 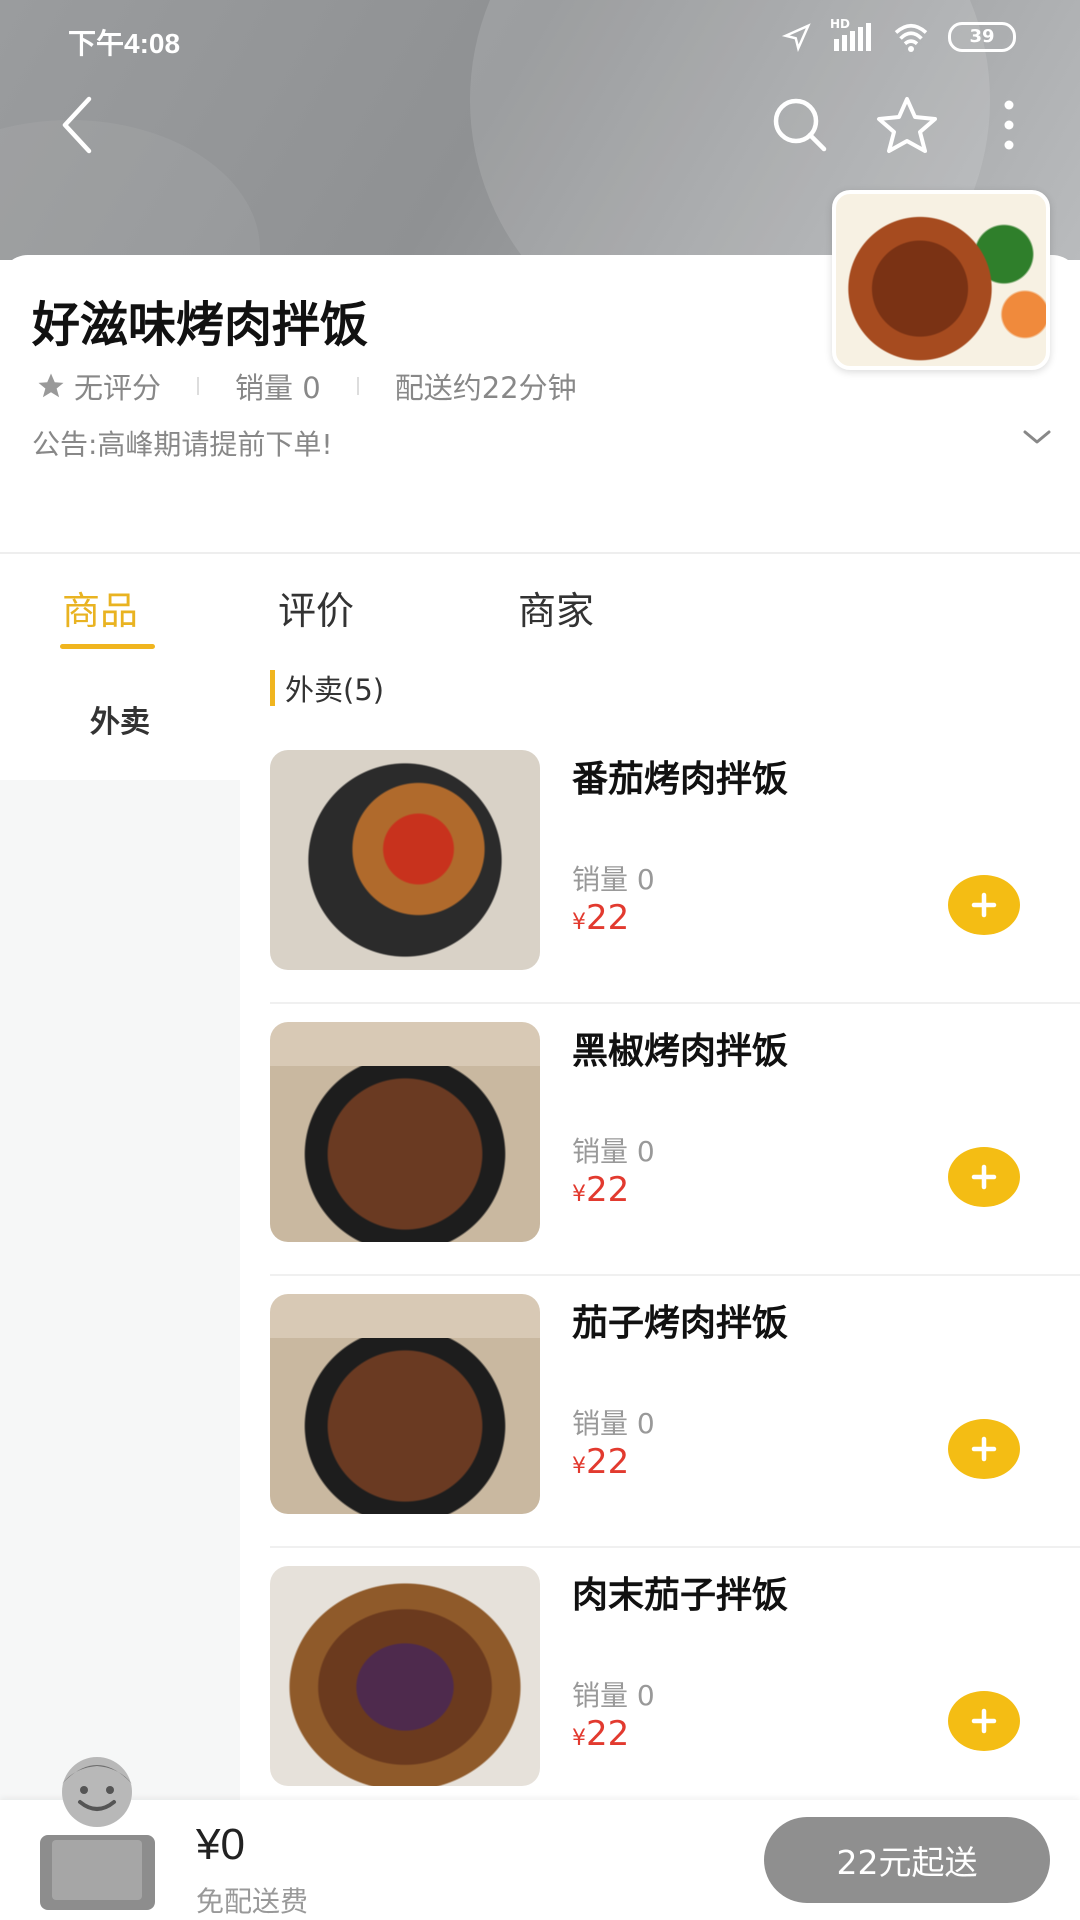 What do you see at coordinates (840, 24) in the screenshot?
I see `network-label: HD` at bounding box center [840, 24].